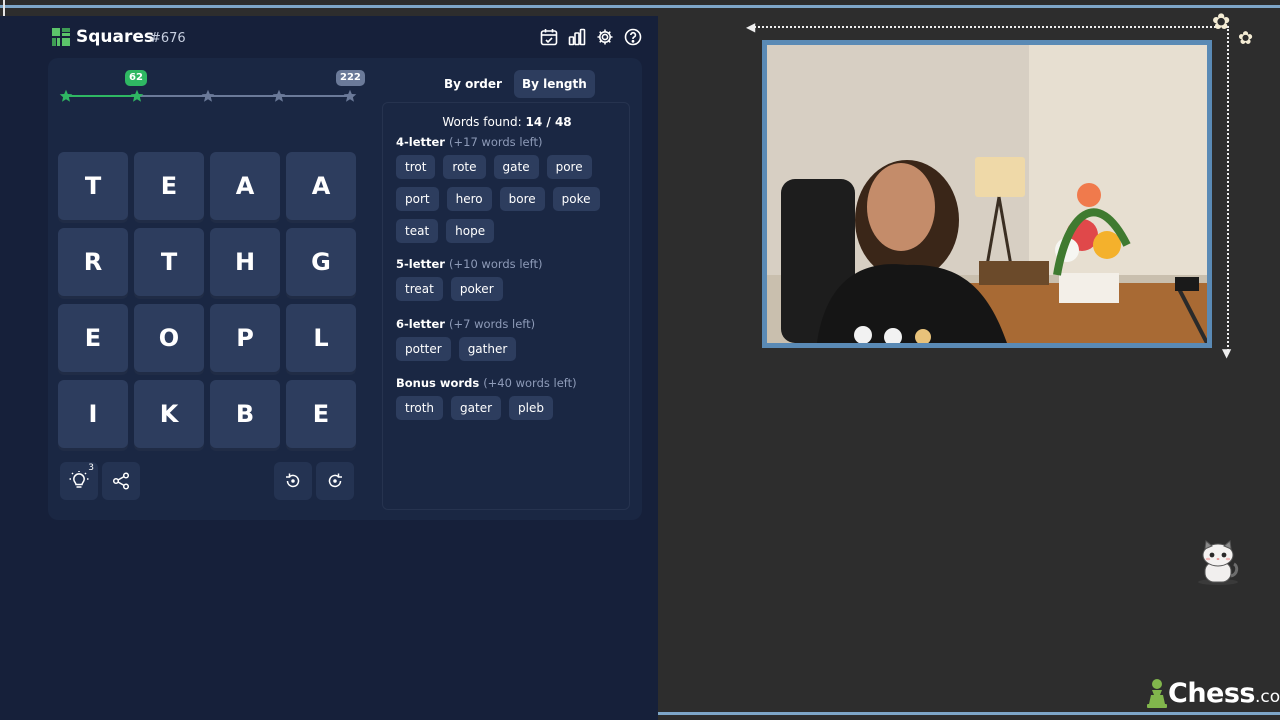 The height and width of the screenshot is (720, 1280). Describe the element at coordinates (987, 194) in the screenshot. I see `webcam-scene` at that location.